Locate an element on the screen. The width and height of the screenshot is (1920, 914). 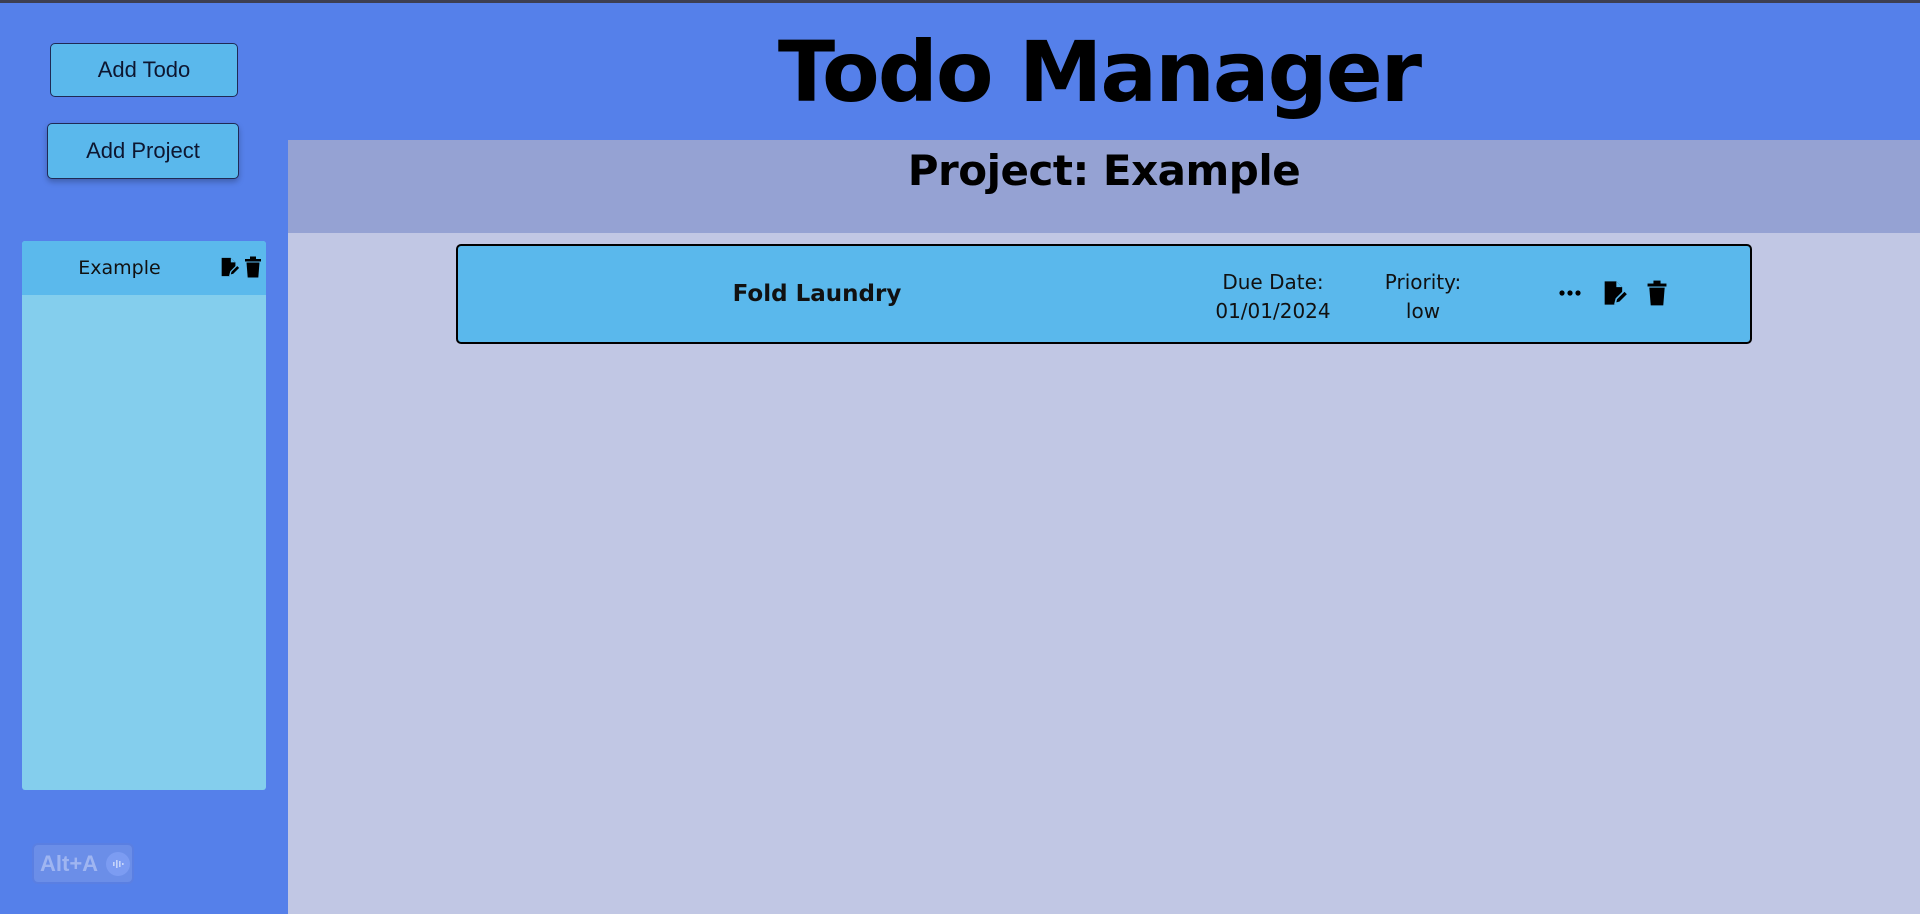
priority-label: Priority: is located at coordinates (1423, 282).